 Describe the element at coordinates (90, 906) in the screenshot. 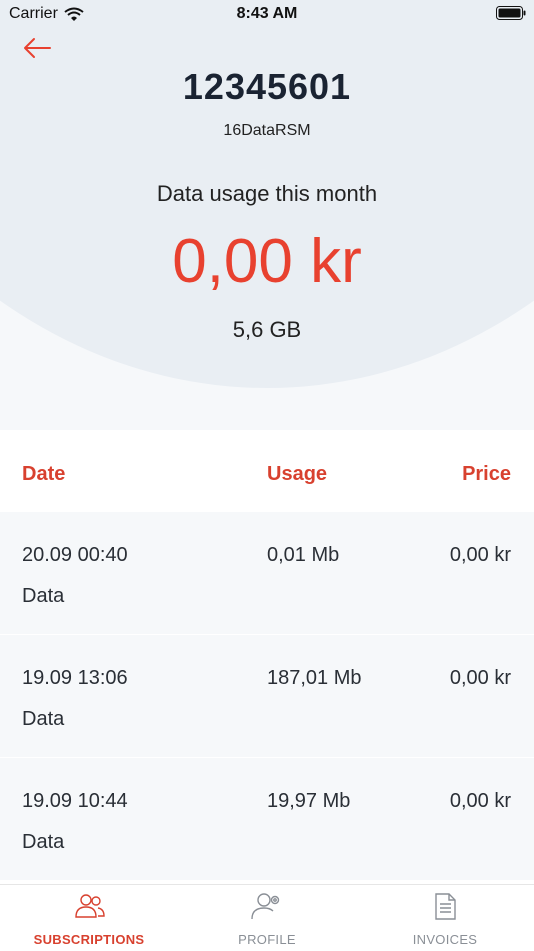

I see `users-icon` at that location.